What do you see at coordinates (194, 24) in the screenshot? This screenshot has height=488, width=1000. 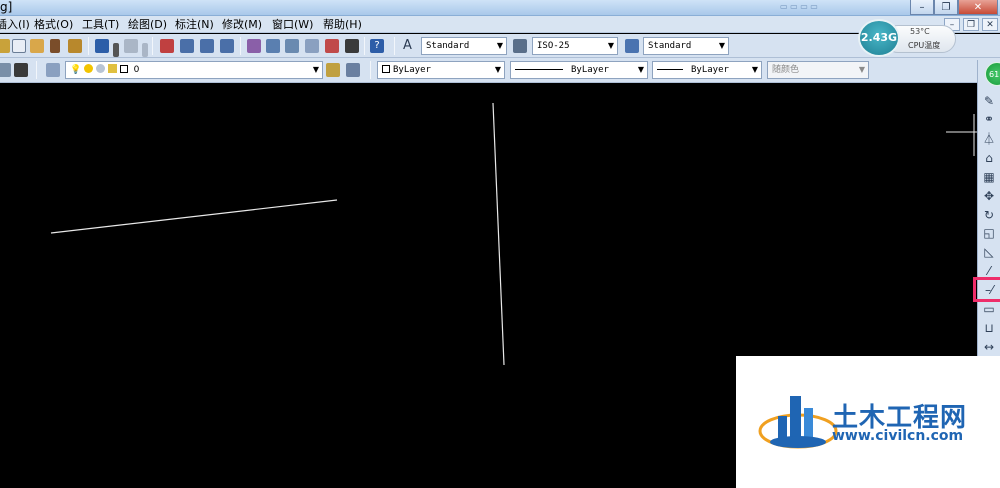 I see `menu-dimension: 标注(N)` at bounding box center [194, 24].